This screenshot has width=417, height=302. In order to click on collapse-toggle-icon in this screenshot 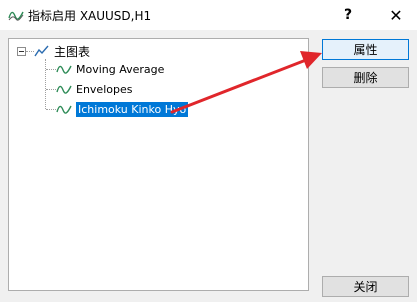, I will do `click(21, 51)`.